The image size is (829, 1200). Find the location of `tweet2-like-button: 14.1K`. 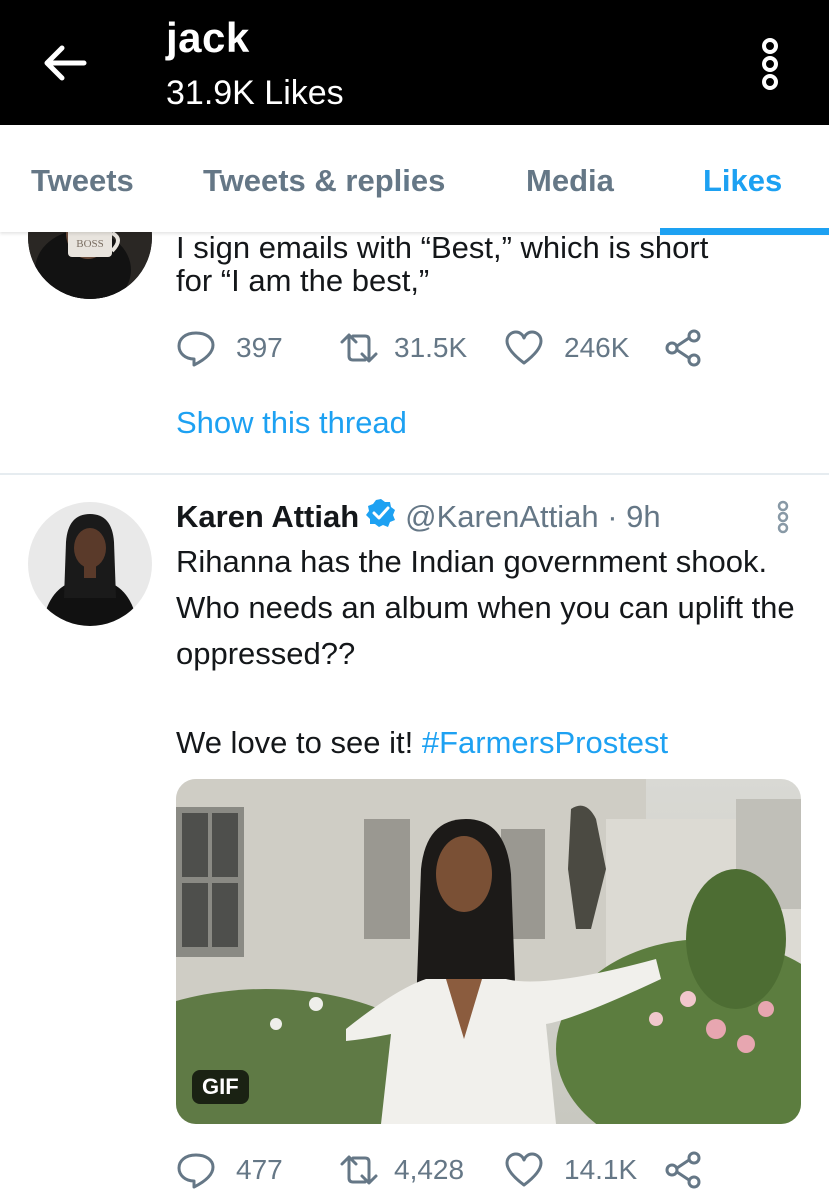

tweet2-like-button: 14.1K is located at coordinates (570, 1170).